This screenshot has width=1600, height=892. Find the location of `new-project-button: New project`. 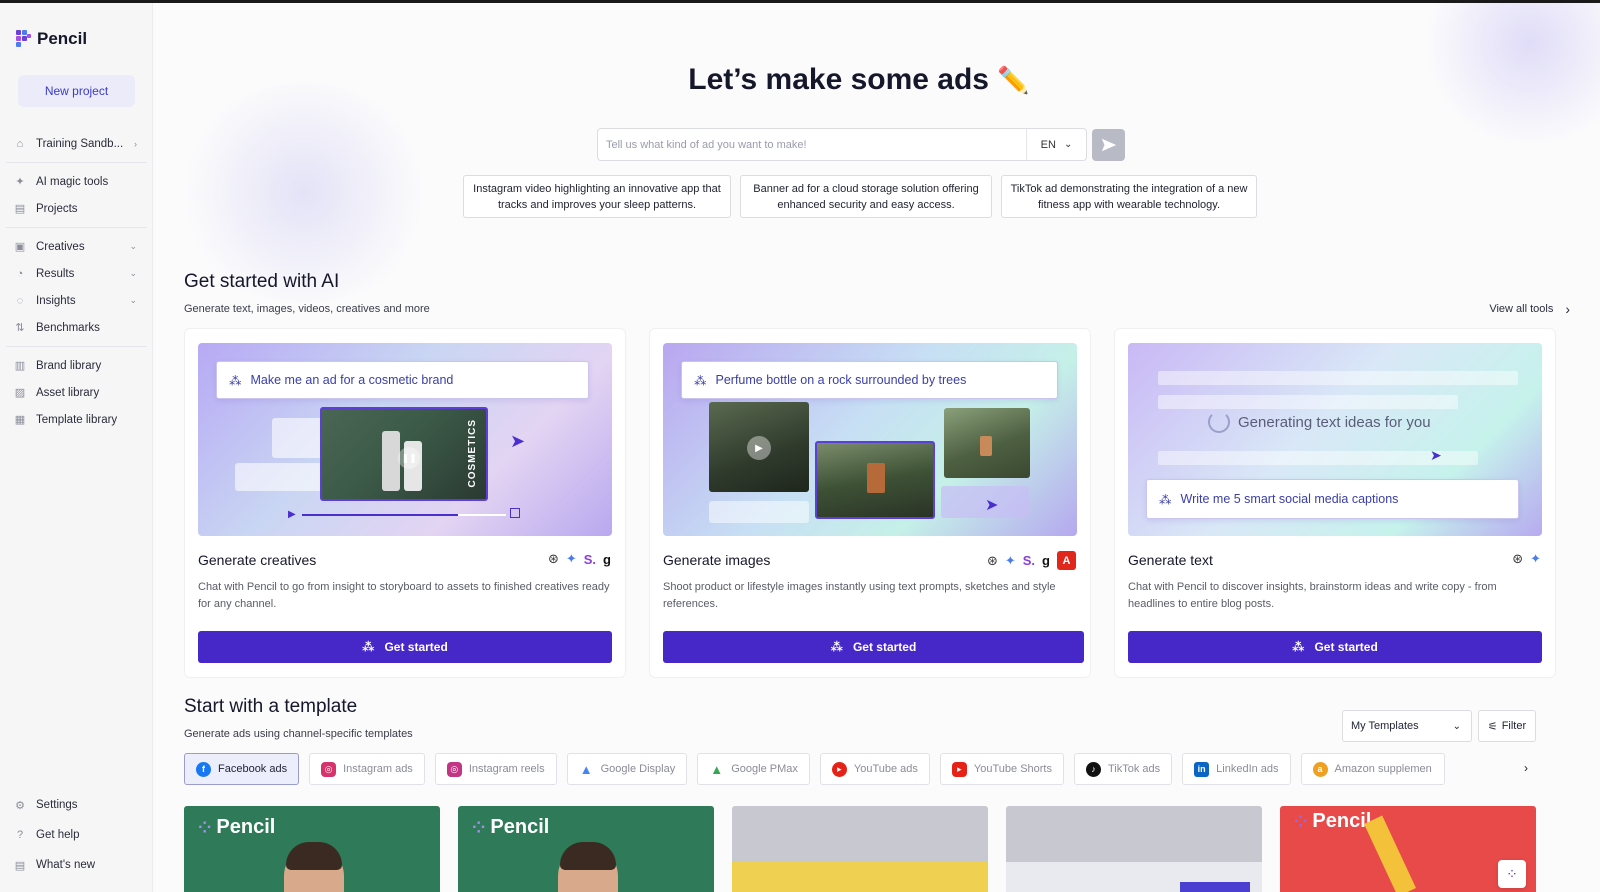

new-project-button: New project is located at coordinates (76, 91).